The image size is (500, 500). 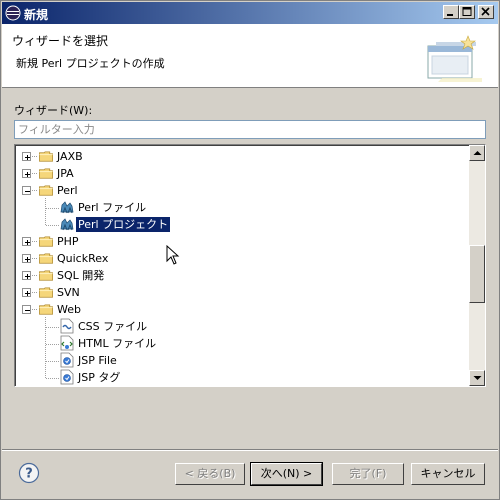 I want to click on help-icon: ?, so click(x=29, y=473).